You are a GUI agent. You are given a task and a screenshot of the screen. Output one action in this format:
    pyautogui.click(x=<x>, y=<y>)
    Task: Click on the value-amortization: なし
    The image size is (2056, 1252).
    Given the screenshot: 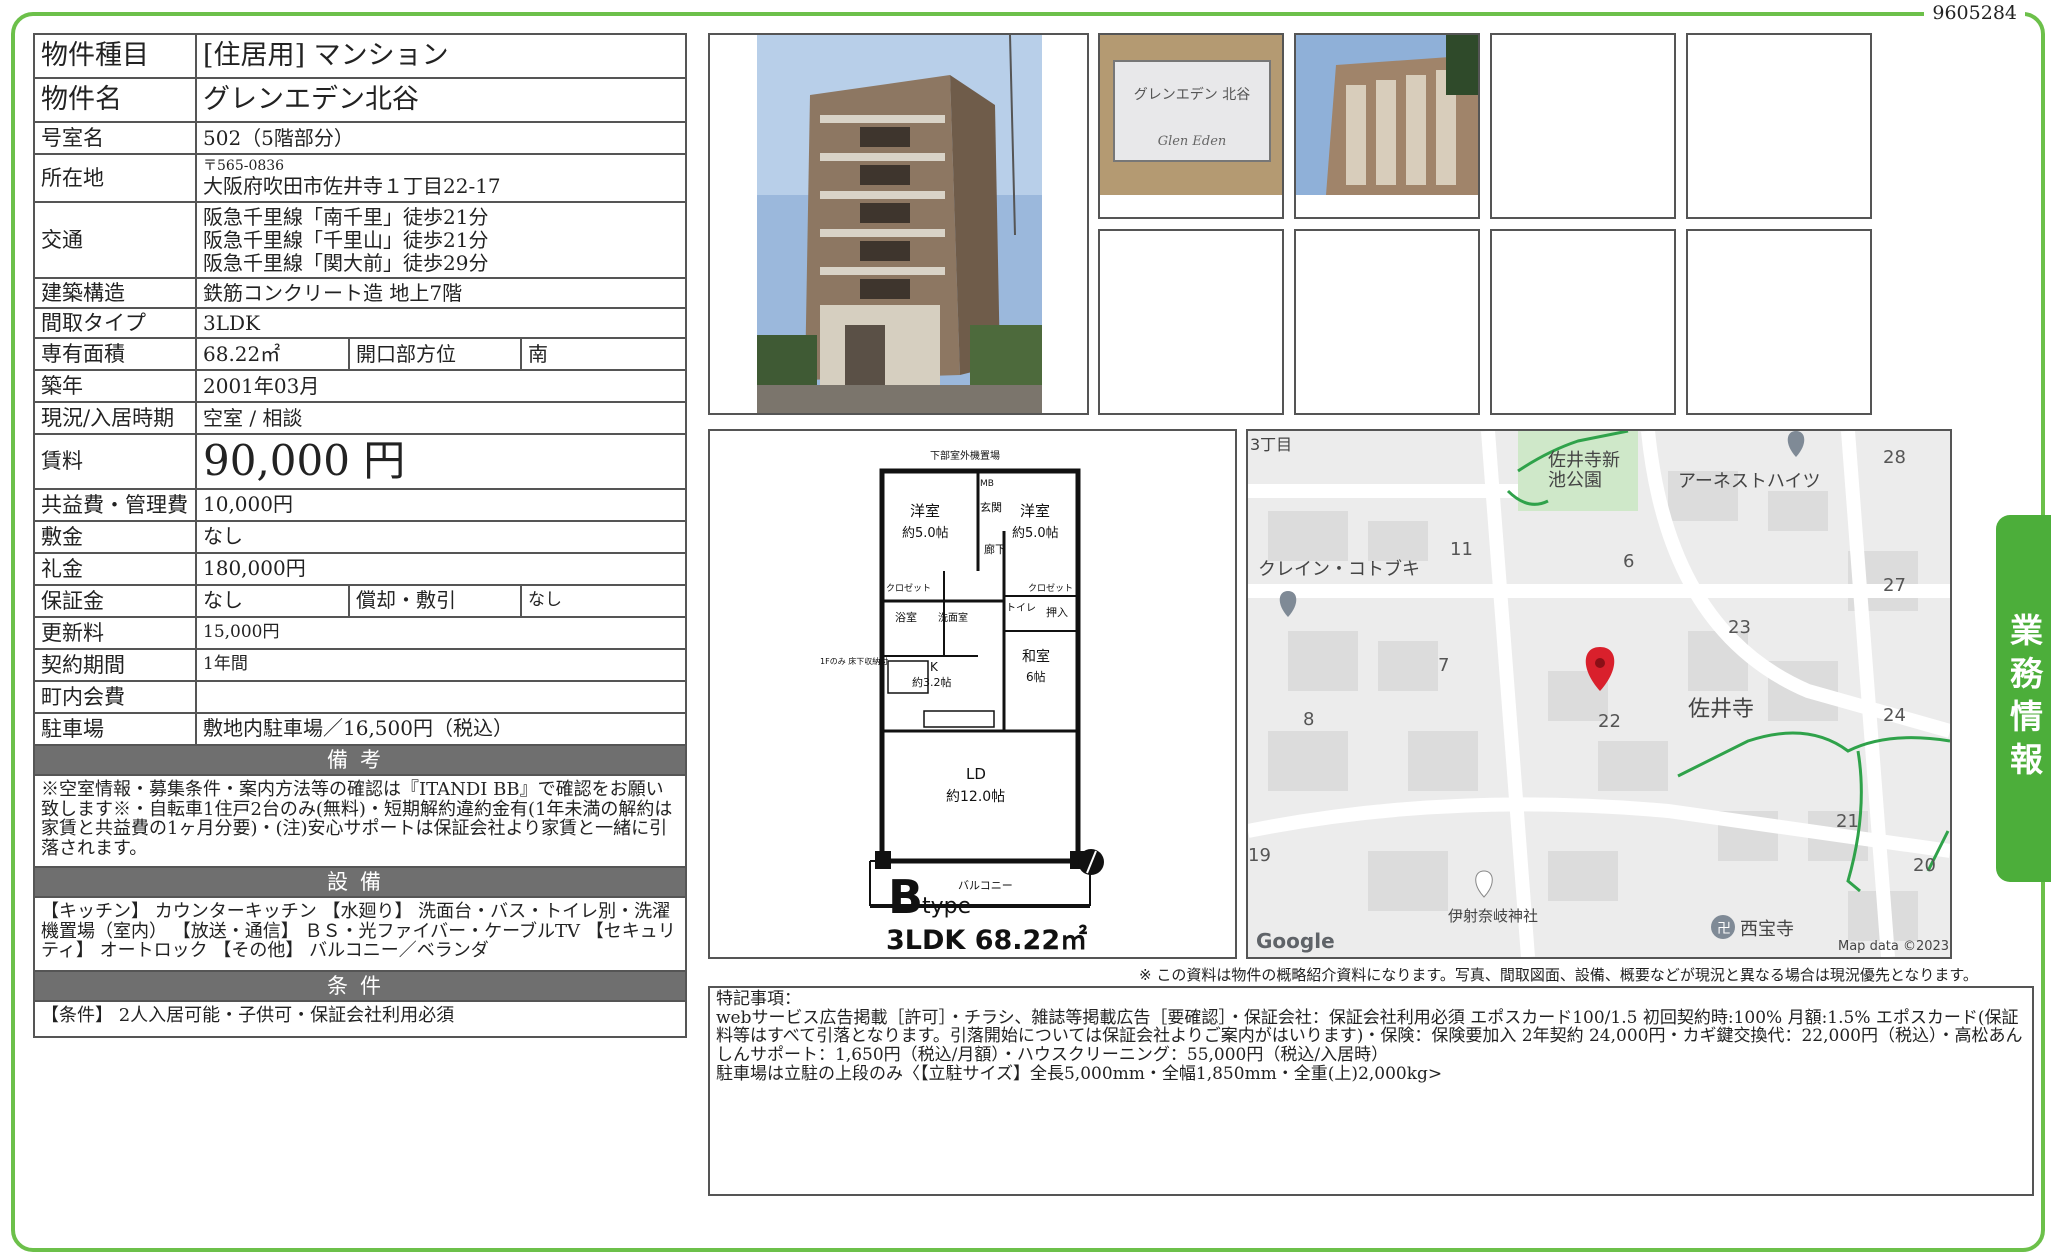 What is the action you would take?
    pyautogui.click(x=603, y=600)
    